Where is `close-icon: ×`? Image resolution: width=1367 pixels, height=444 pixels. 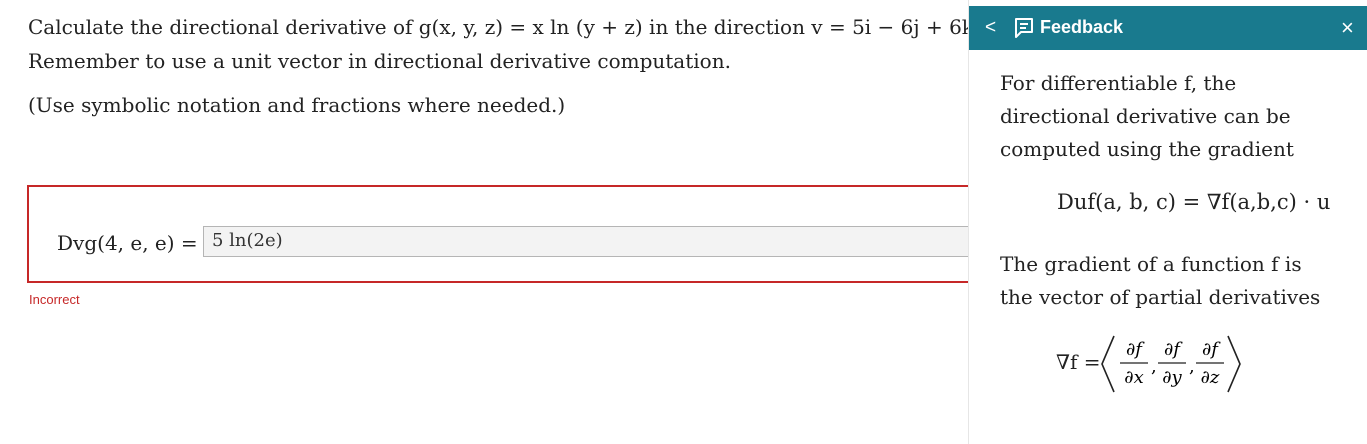 close-icon: × is located at coordinates (1347, 28).